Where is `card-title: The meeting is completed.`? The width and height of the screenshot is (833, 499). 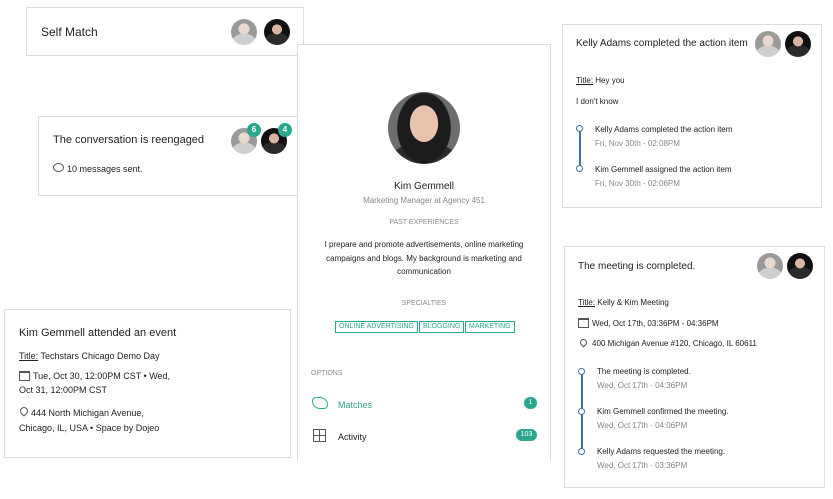 card-title: The meeting is completed. is located at coordinates (637, 266).